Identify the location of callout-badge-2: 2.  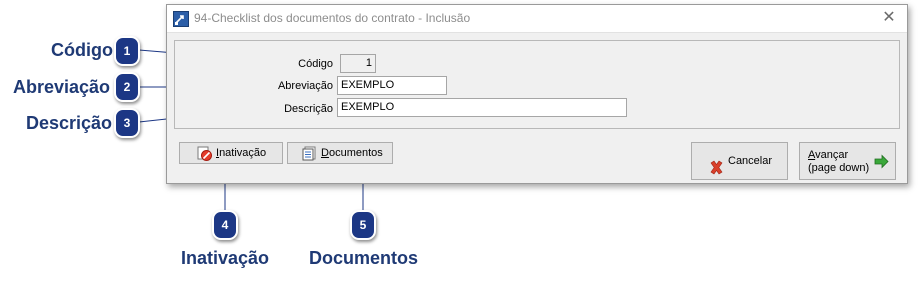
(127, 87).